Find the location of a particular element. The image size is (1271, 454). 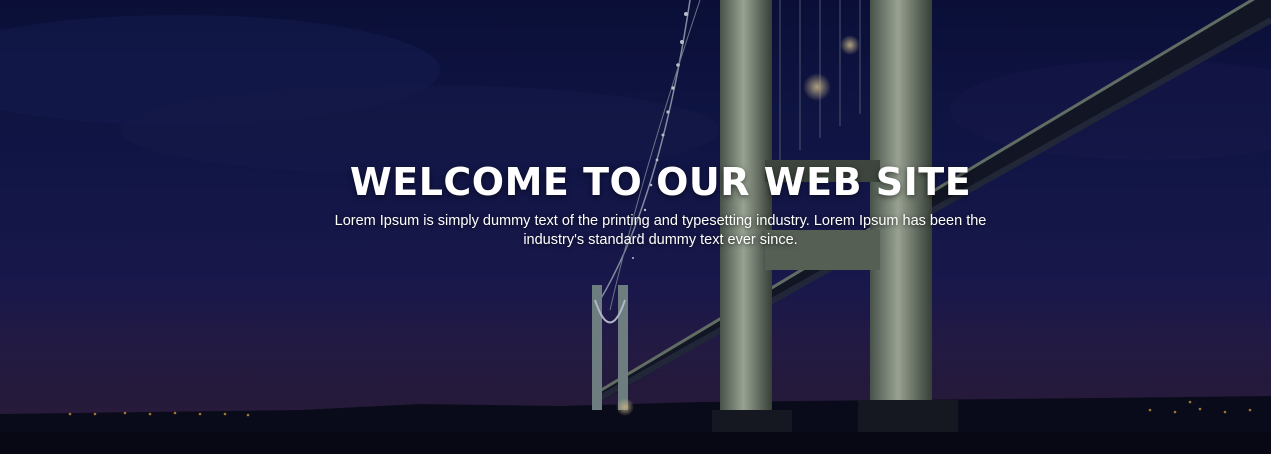

hero-title: WELCOME TO OUR WEB SITE is located at coordinates (660, 182).